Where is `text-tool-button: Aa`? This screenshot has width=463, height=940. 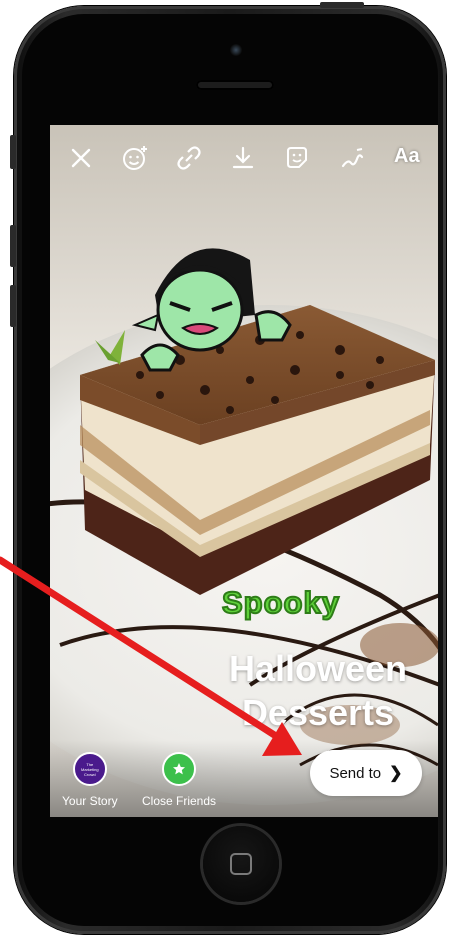
text-tool-button: Aa is located at coordinates (407, 156).